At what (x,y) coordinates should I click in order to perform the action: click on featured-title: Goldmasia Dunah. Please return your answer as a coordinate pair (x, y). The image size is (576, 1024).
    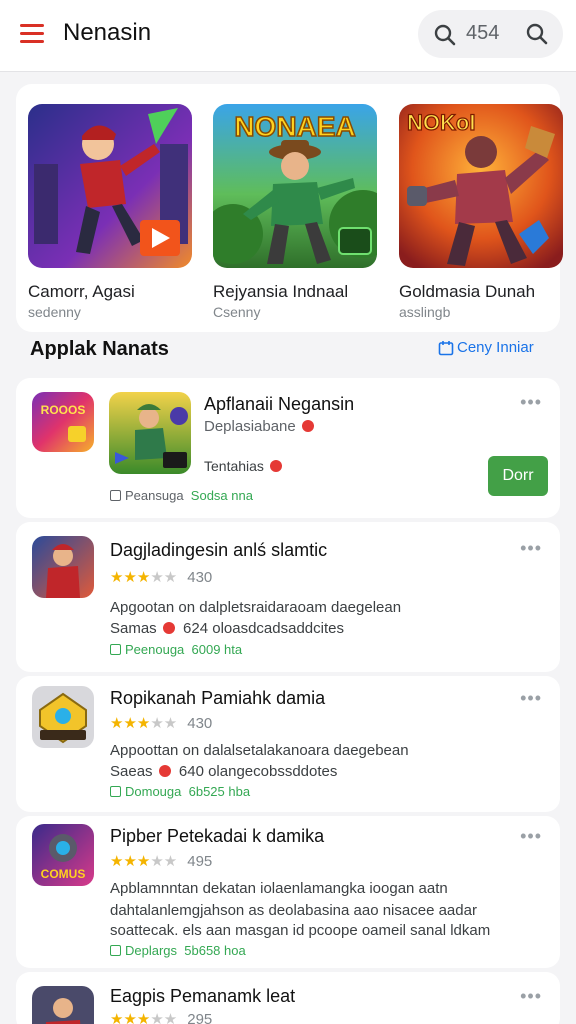
    Looking at the image, I should click on (467, 291).